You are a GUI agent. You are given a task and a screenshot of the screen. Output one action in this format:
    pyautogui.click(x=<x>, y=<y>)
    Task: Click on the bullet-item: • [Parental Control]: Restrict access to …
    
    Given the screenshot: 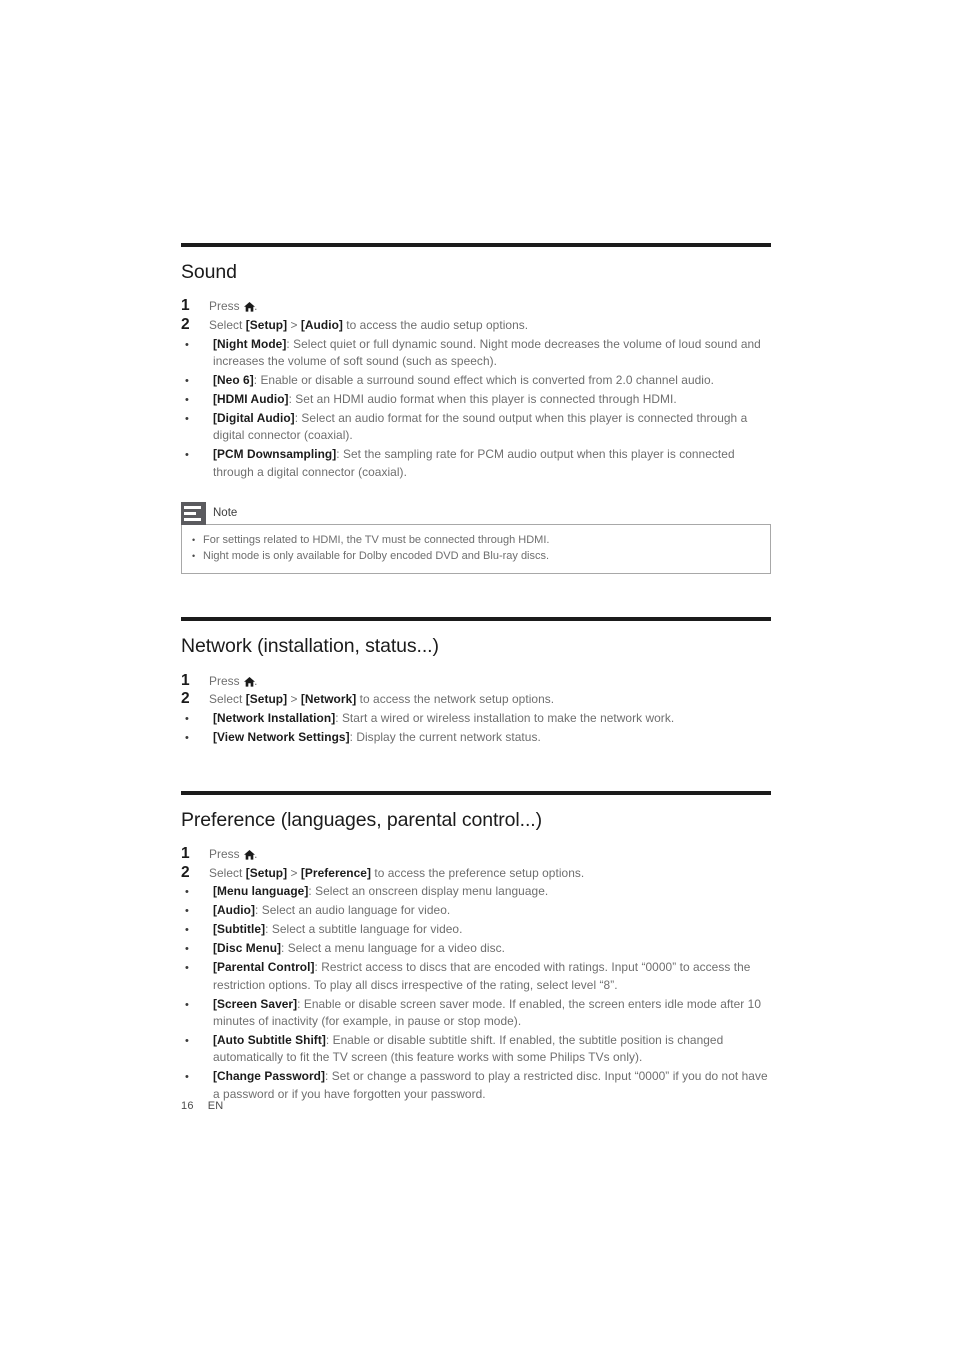 What is the action you would take?
    pyautogui.click(x=476, y=976)
    